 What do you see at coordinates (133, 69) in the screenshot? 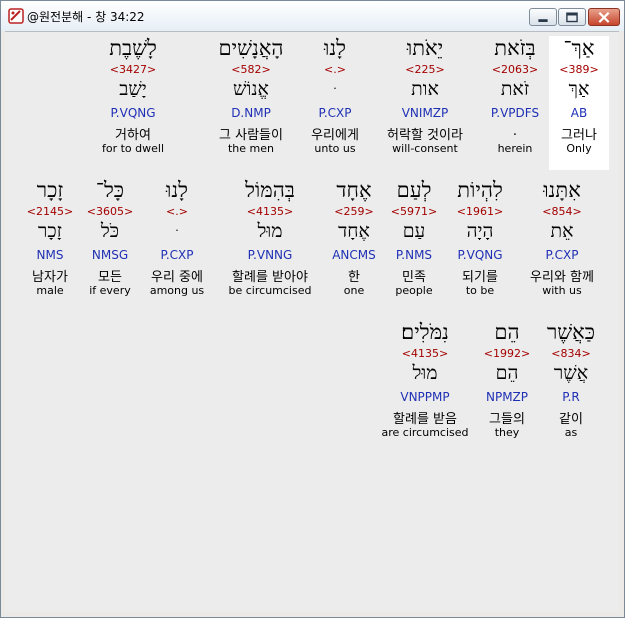
I see `strong-number: <3427>` at bounding box center [133, 69].